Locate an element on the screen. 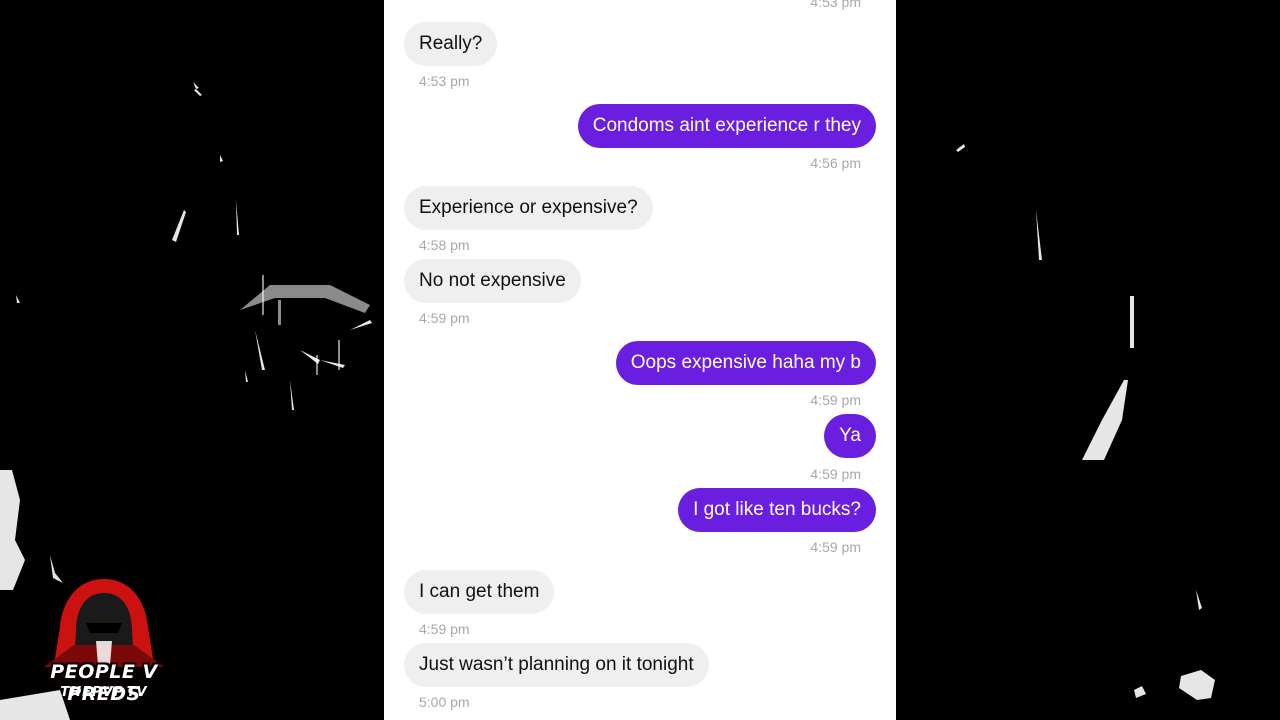 The image size is (1280, 720). outgoing-message: Oops expensive haha my b is located at coordinates (745, 363).